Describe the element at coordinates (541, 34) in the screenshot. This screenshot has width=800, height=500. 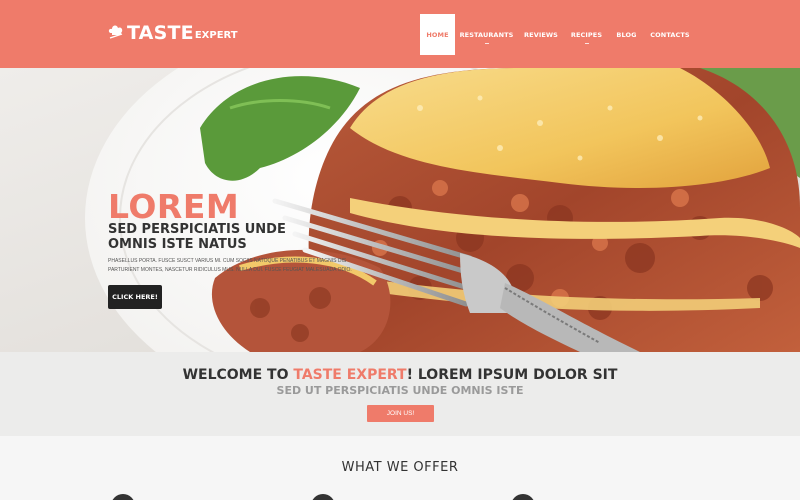
I see `nav-item-reviews: REVIEWS` at that location.